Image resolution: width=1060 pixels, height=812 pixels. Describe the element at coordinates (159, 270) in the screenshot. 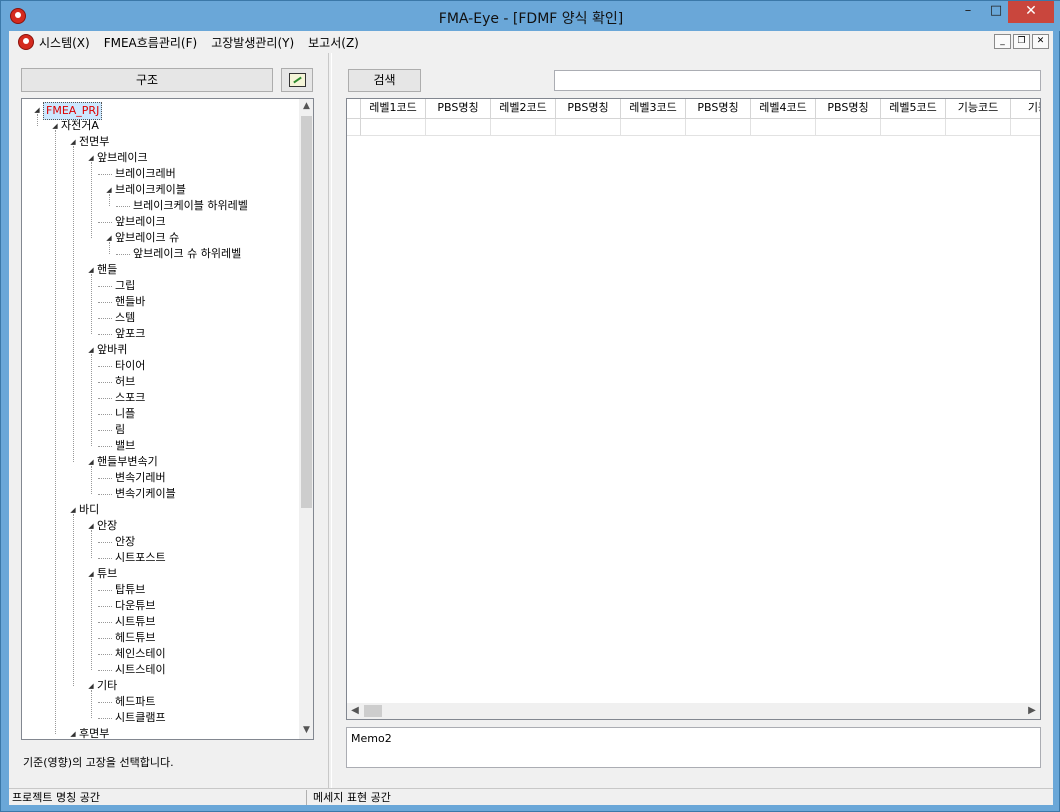

I see `tree-node: ◢ 핸들` at that location.